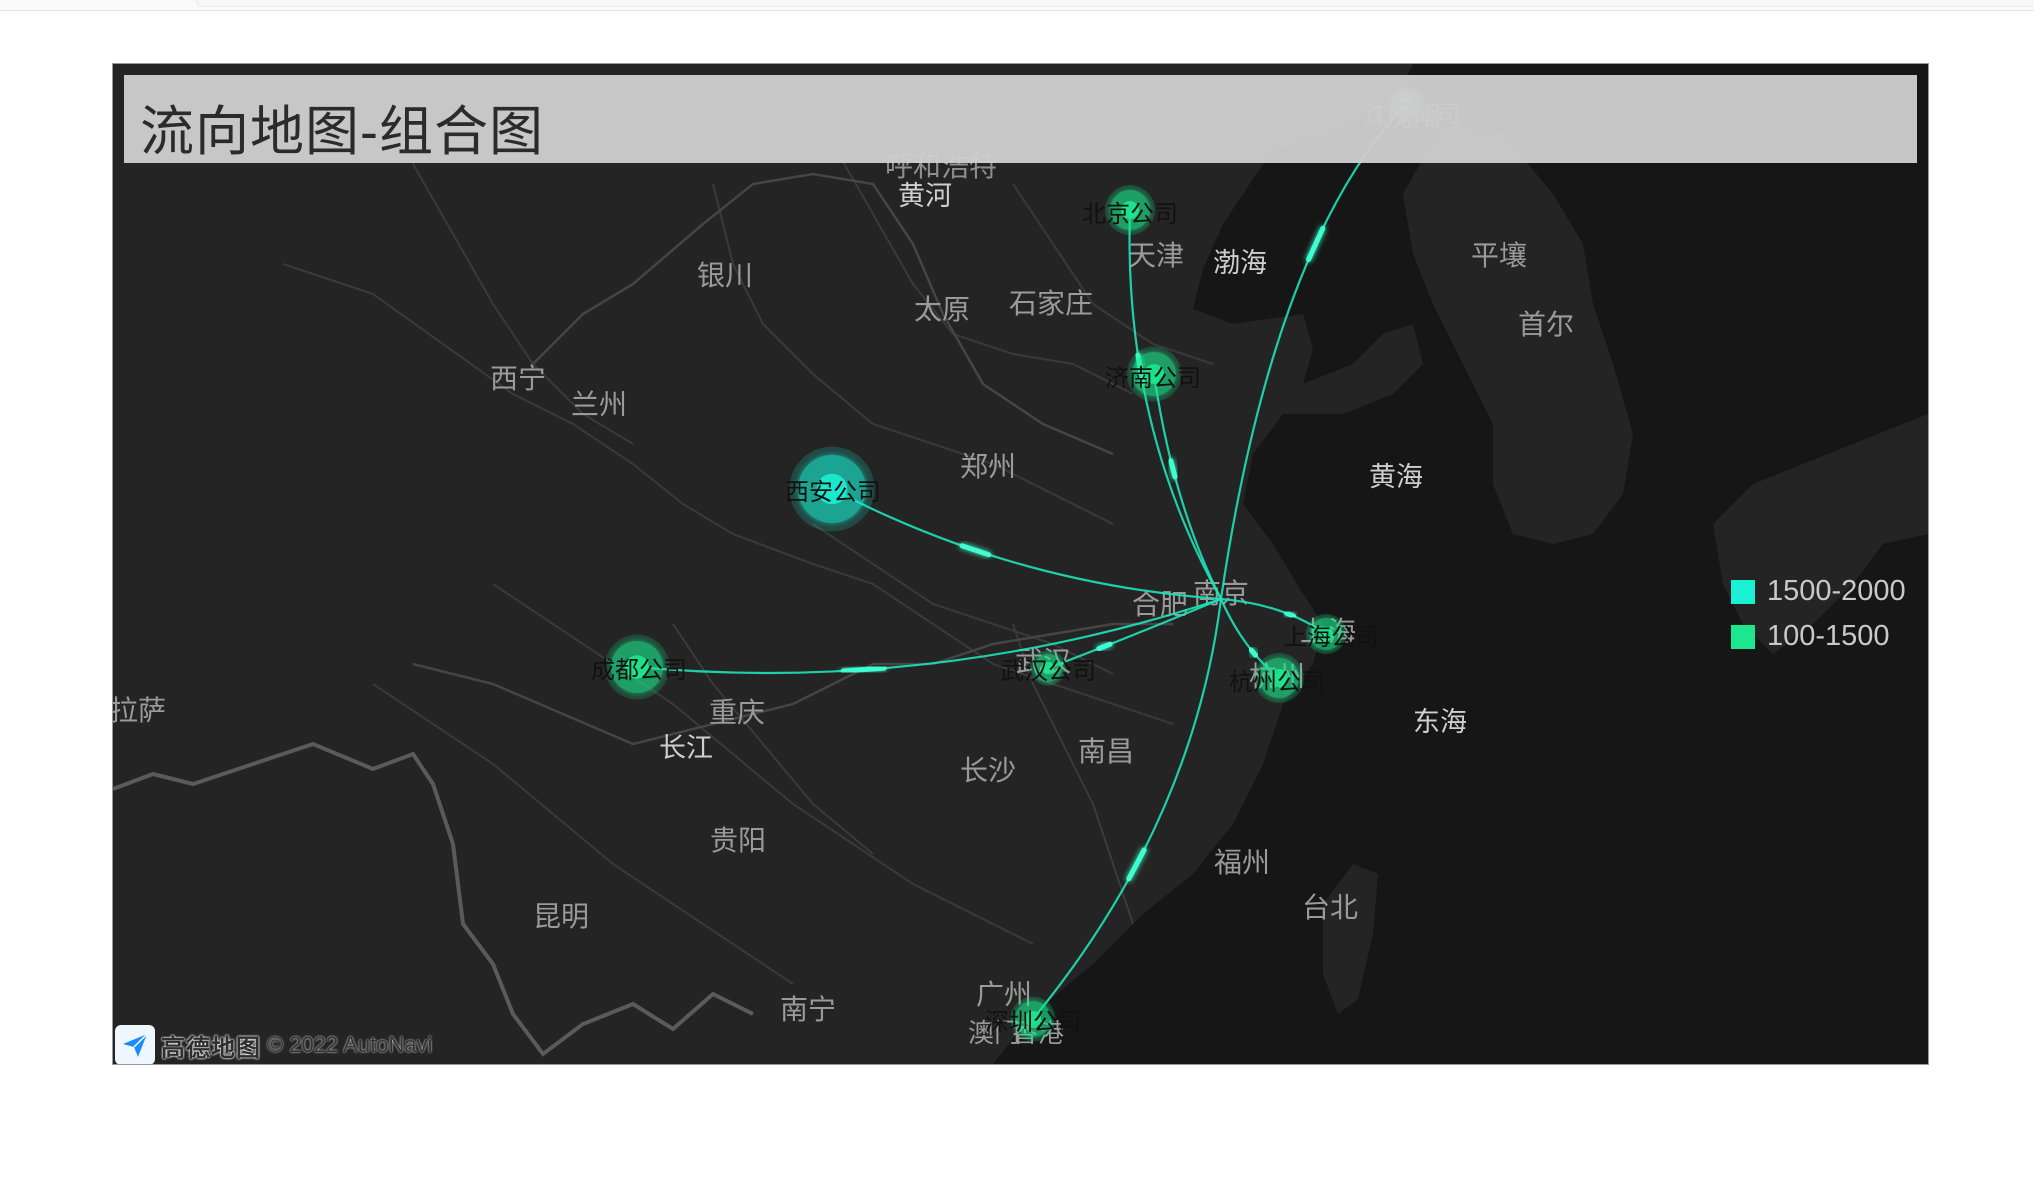 The image size is (2034, 1188). What do you see at coordinates (518, 378) in the screenshot?
I see `base-label-西宁: 西宁` at bounding box center [518, 378].